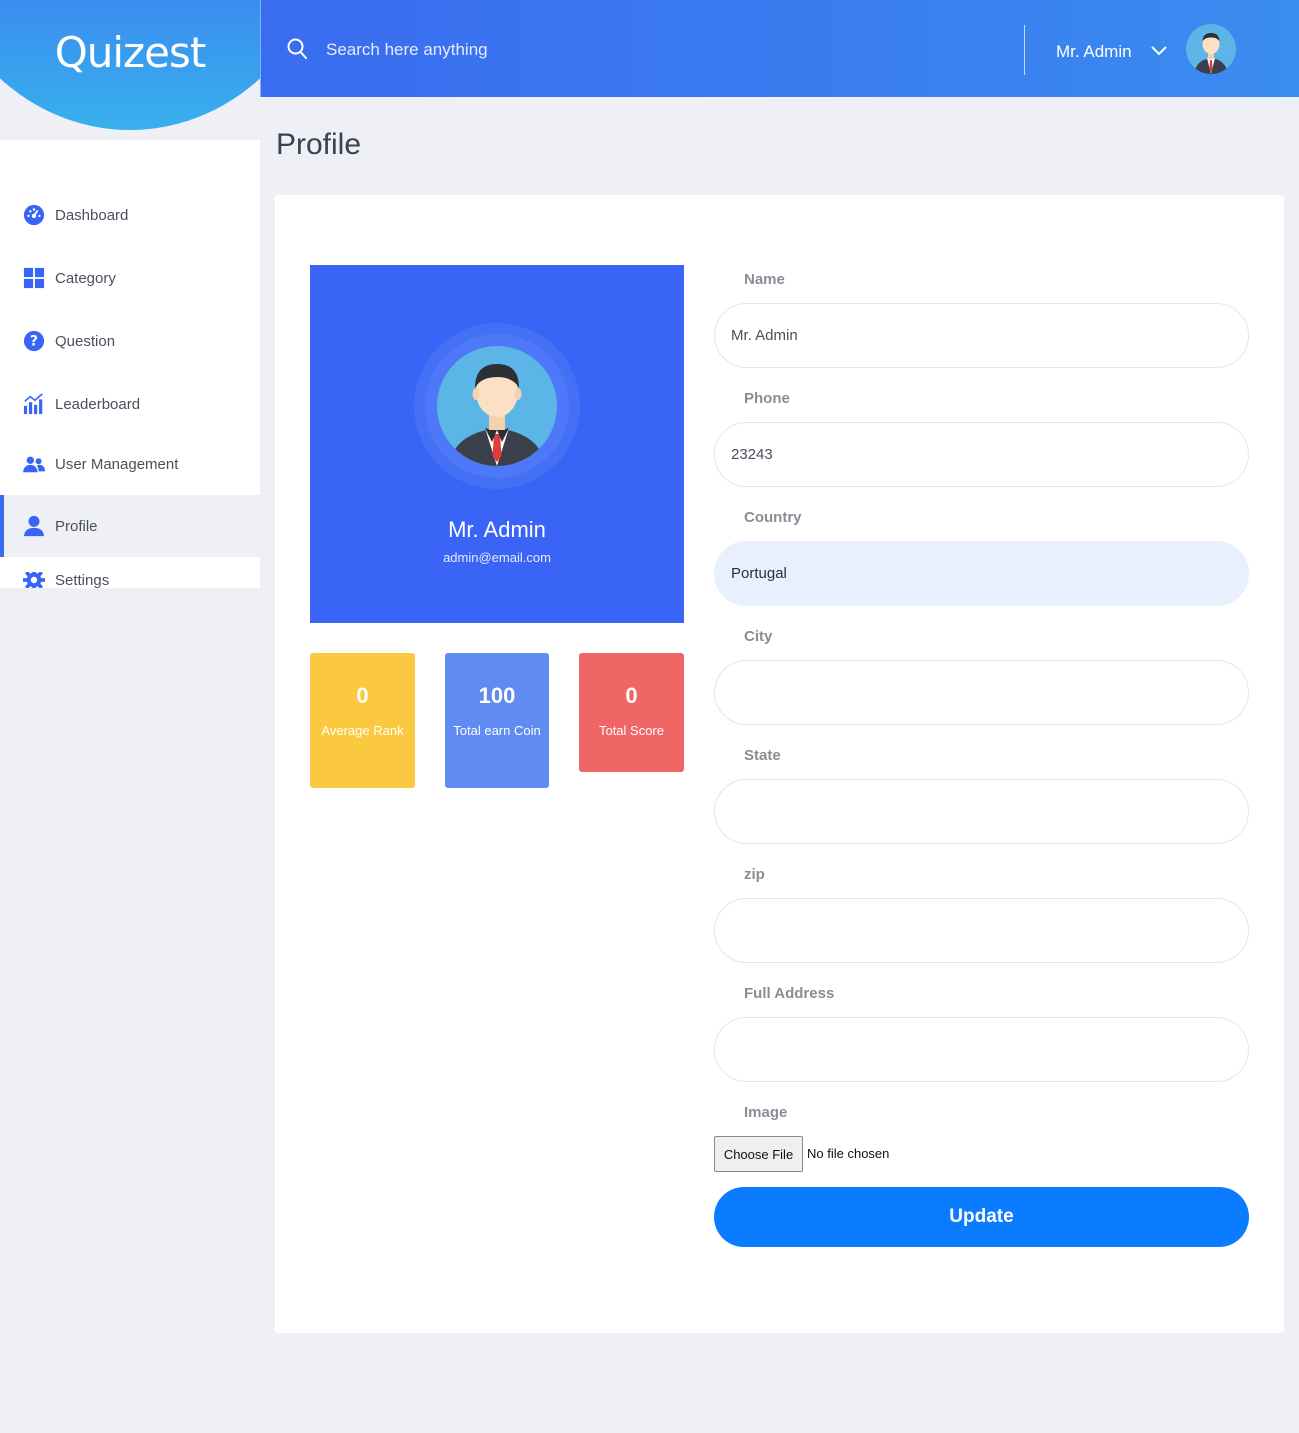 The height and width of the screenshot is (1433, 1299). What do you see at coordinates (764, 279) in the screenshot?
I see `name-label: Name` at bounding box center [764, 279].